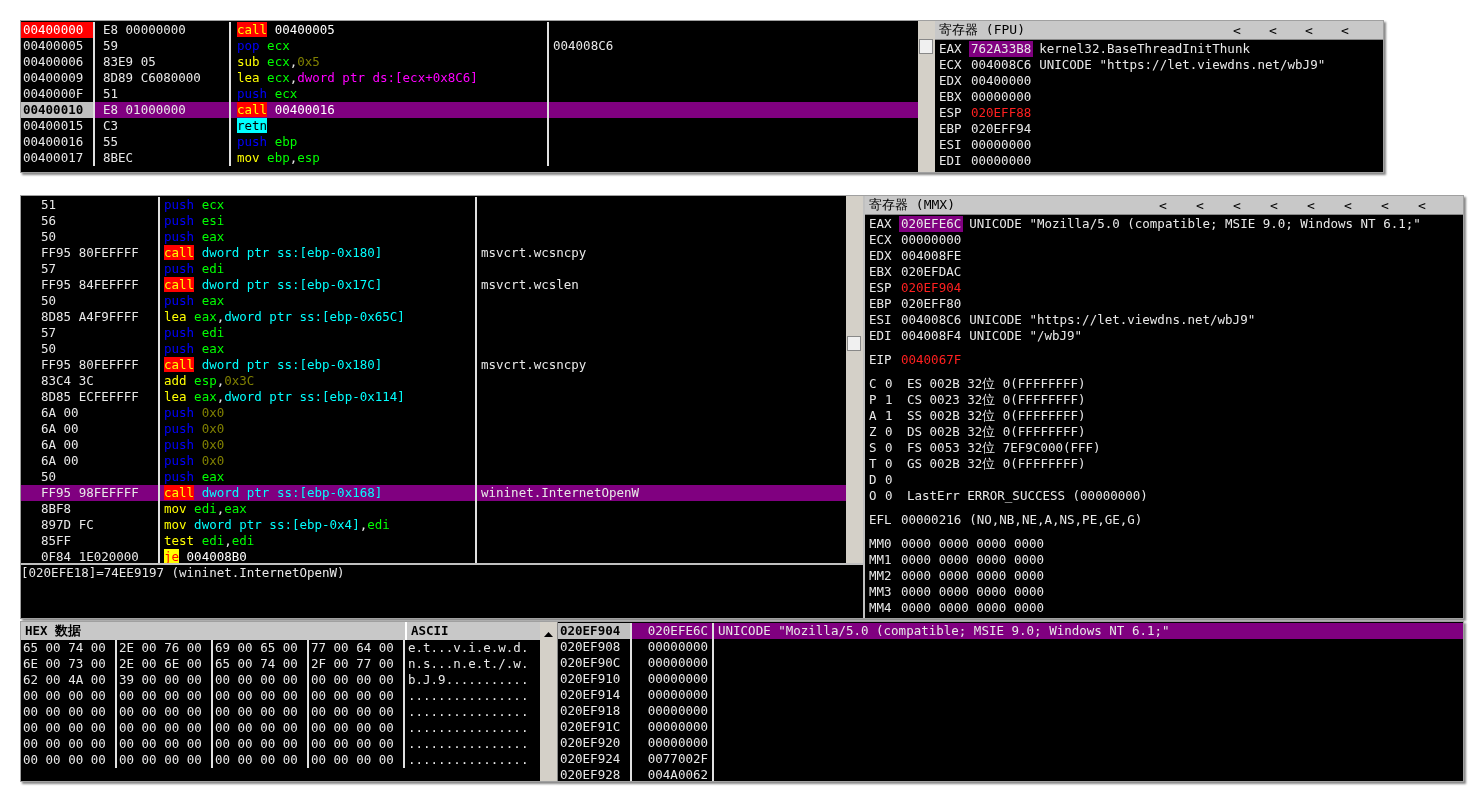  I want to click on stack-row: 020EF91C 00000000, so click(1010, 727).